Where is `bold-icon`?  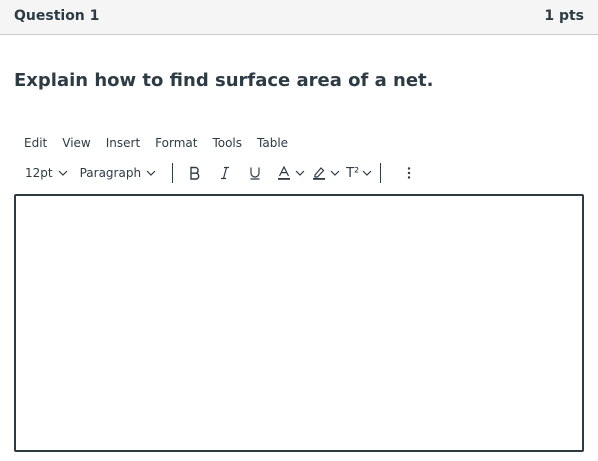
bold-icon is located at coordinates (195, 173).